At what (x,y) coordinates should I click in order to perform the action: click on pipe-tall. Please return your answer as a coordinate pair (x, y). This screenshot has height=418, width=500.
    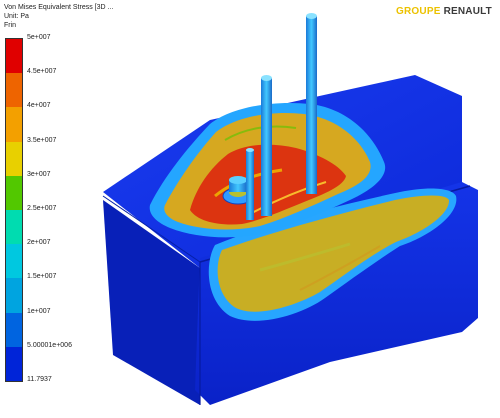
    Looking at the image, I should click on (311, 105).